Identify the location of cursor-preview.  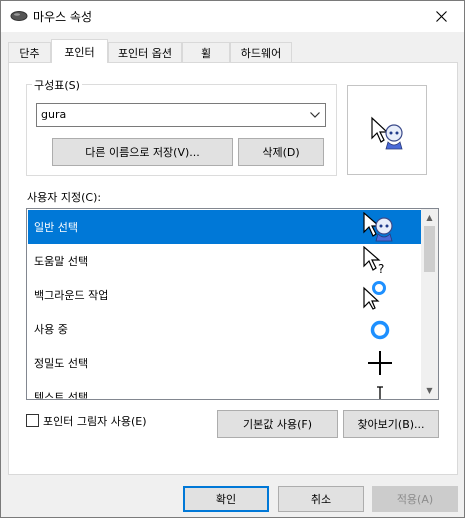
(387, 130).